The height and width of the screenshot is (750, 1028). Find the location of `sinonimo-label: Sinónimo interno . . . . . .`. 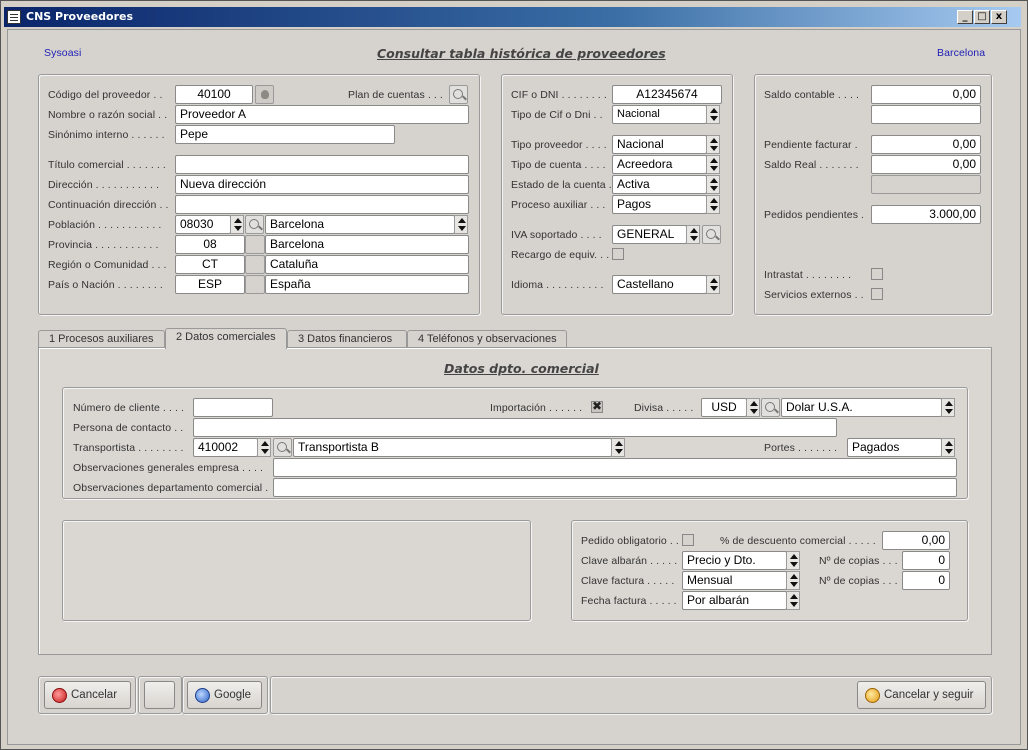

sinonimo-label: Sinónimo interno . . . . . . is located at coordinates (106, 135).